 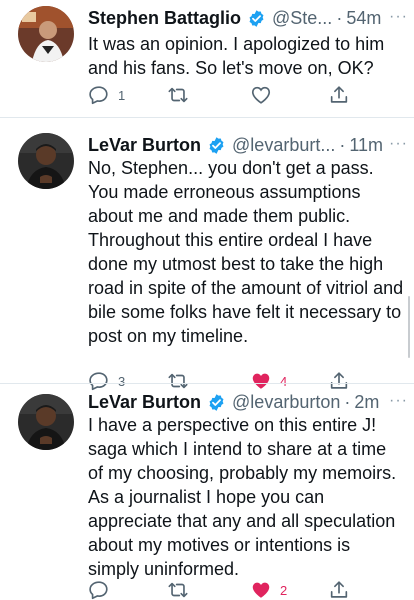 I want to click on timestamp: 54m, so click(x=363, y=18).